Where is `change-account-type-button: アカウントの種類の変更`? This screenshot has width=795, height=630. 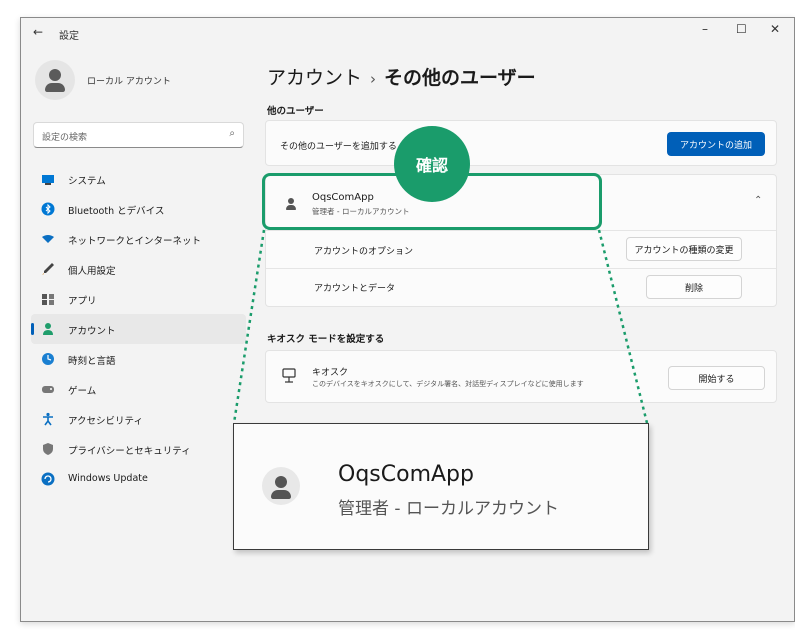 change-account-type-button: アカウントの種類の変更 is located at coordinates (684, 249).